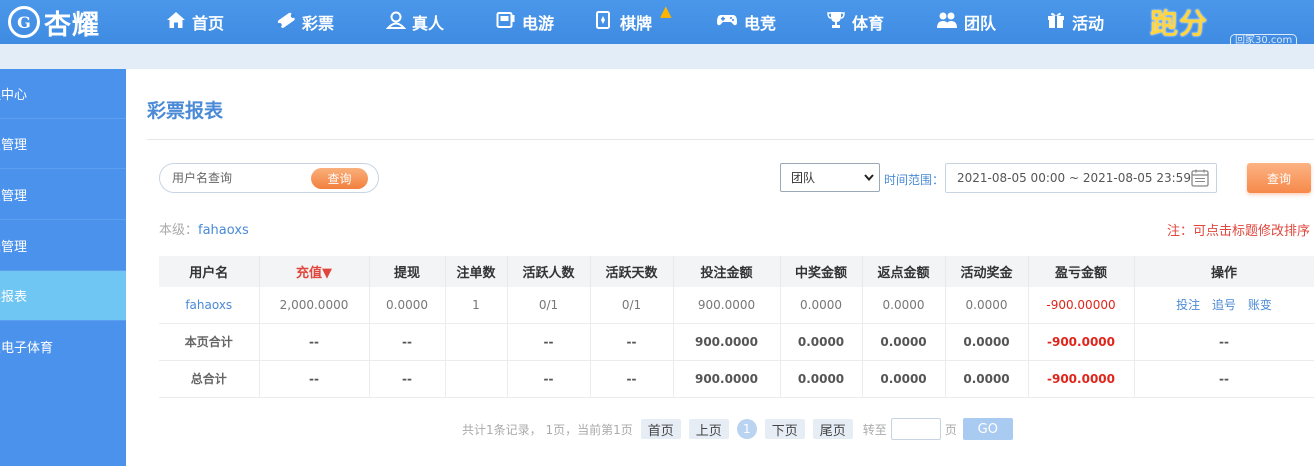 This screenshot has width=1314, height=466. I want to click on sidebar-item-esports-report: 人电子体育, so click(63, 346).